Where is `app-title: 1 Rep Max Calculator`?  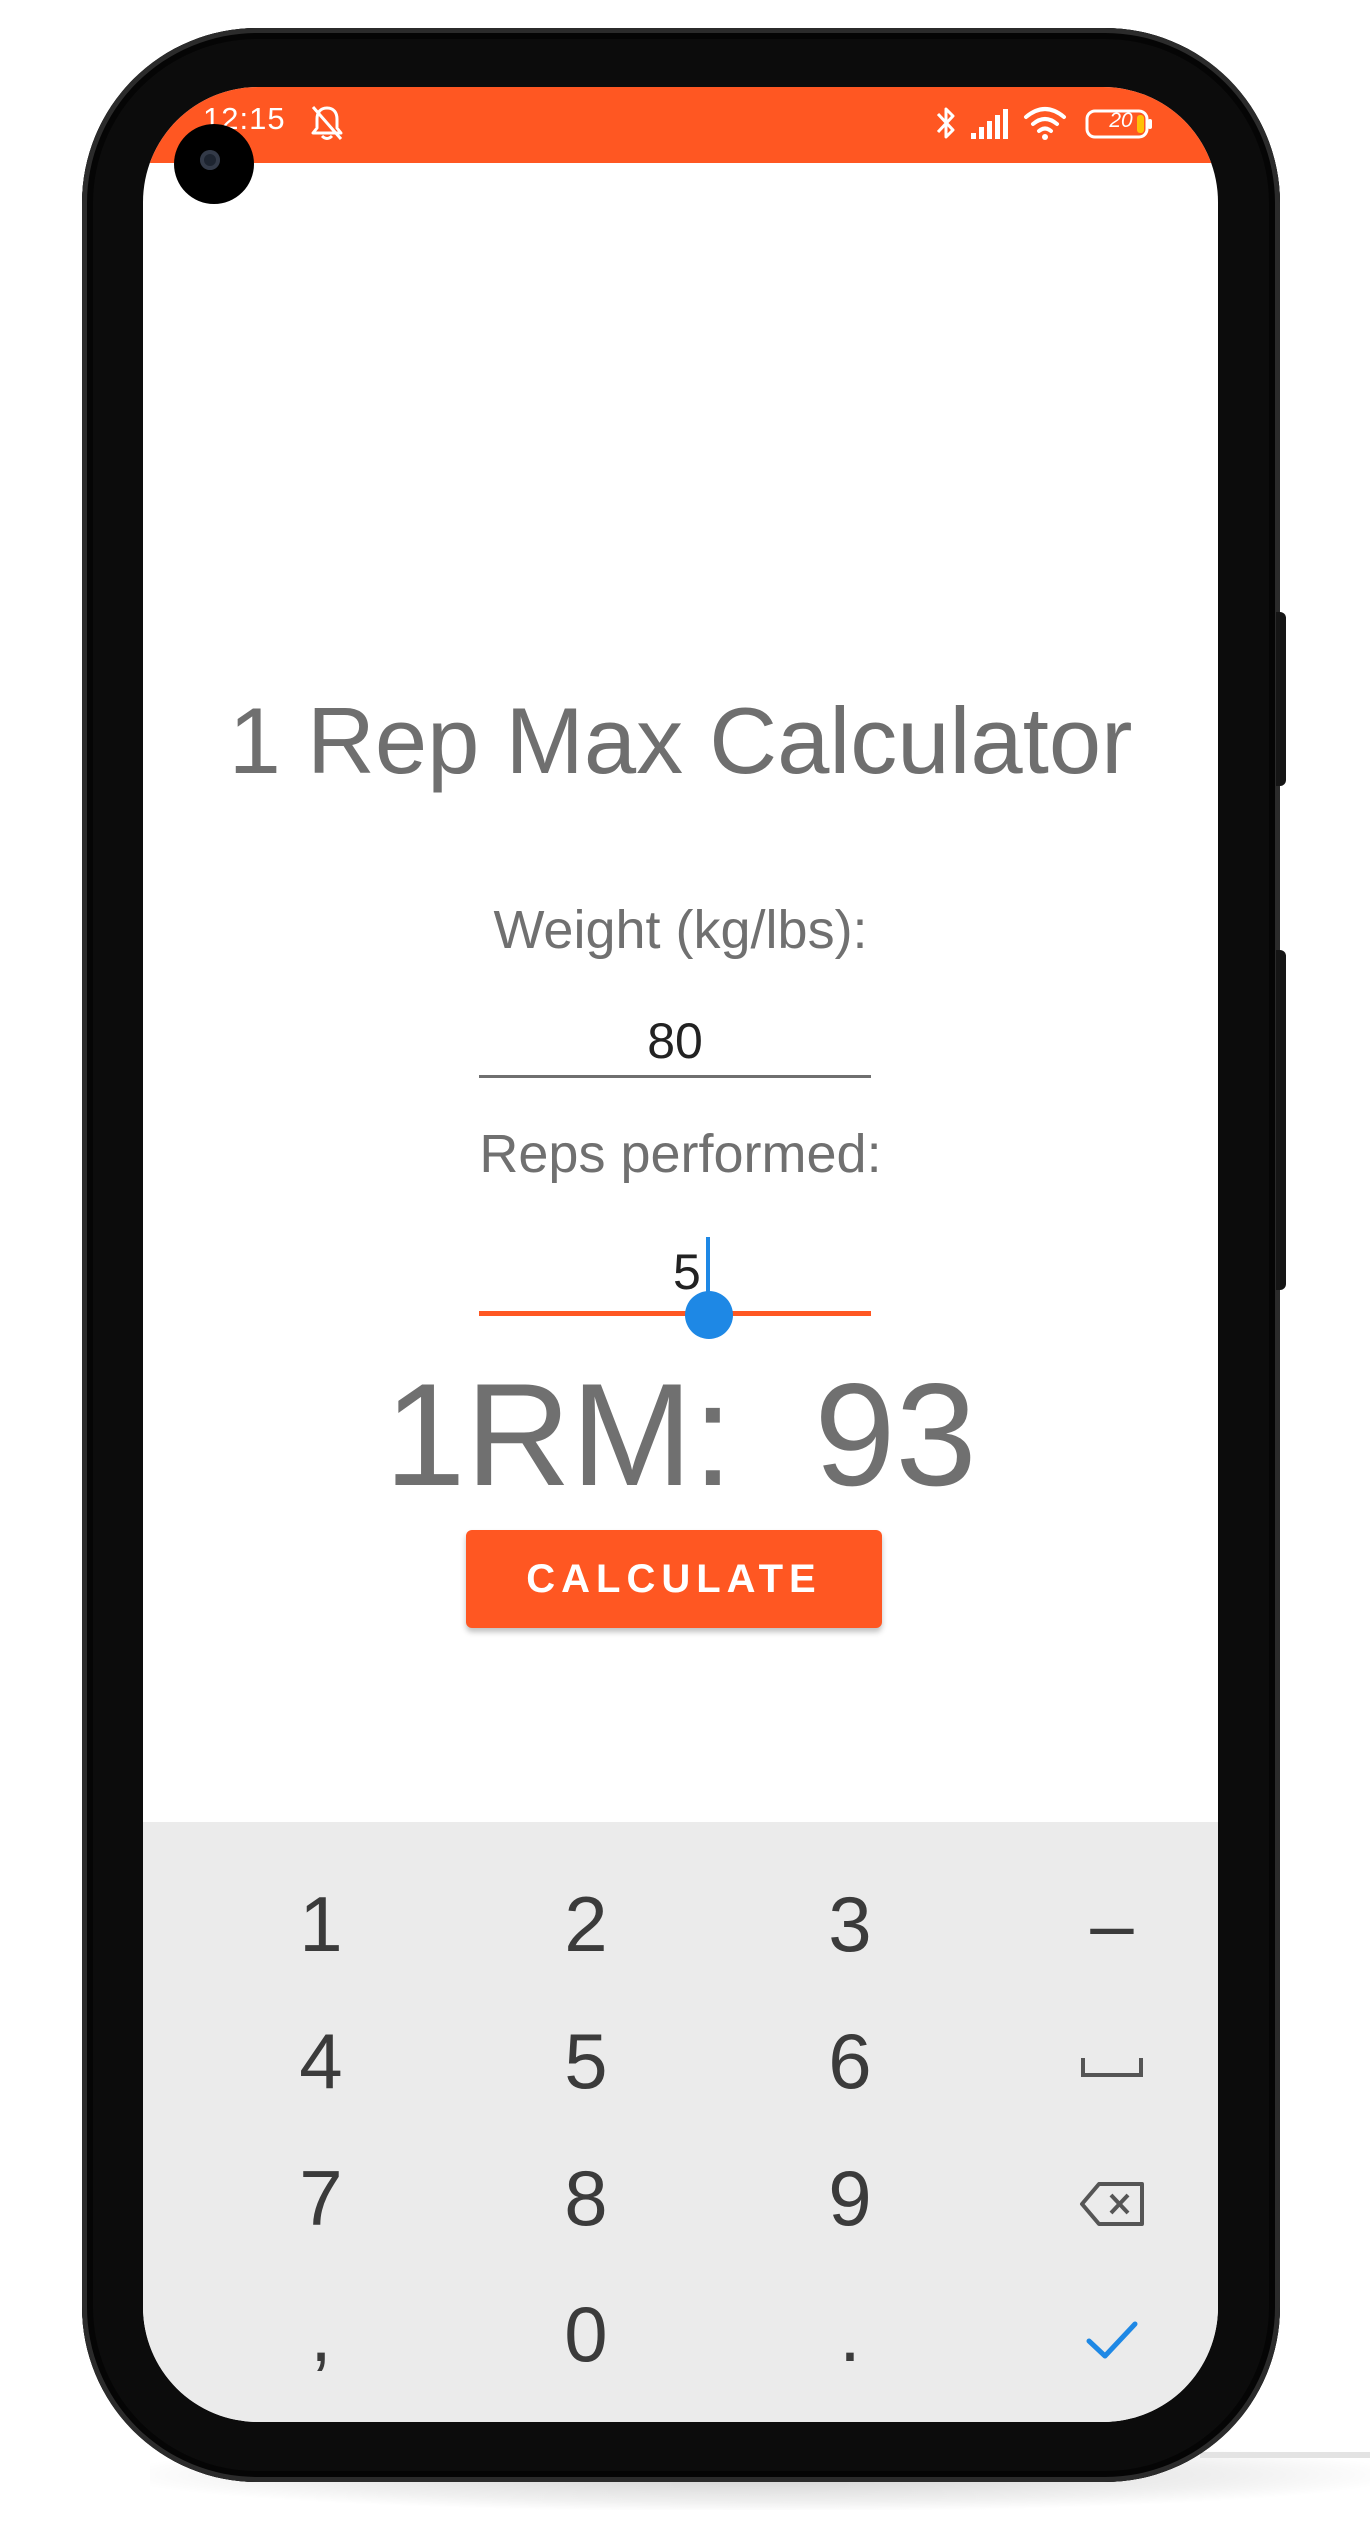 app-title: 1 Rep Max Calculator is located at coordinates (680, 740).